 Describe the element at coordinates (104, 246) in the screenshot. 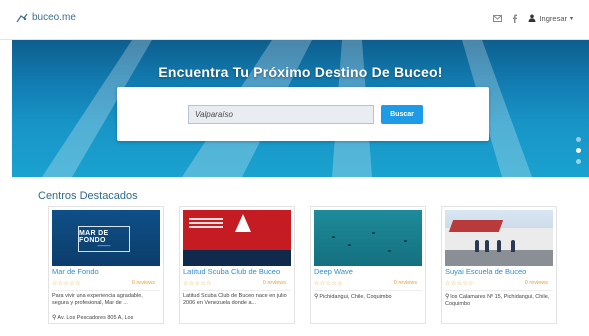

I see `logo-tagline-decoration: ━━━━━━` at that location.